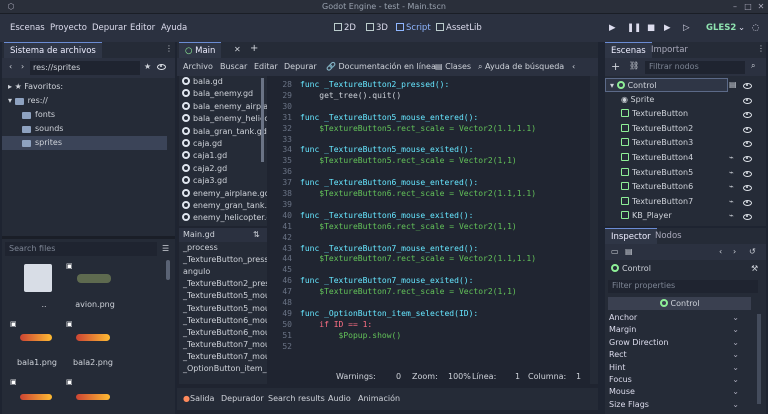  What do you see at coordinates (685, 100) in the screenshot?
I see `scene-node: ◉ Sprite` at bounding box center [685, 100].